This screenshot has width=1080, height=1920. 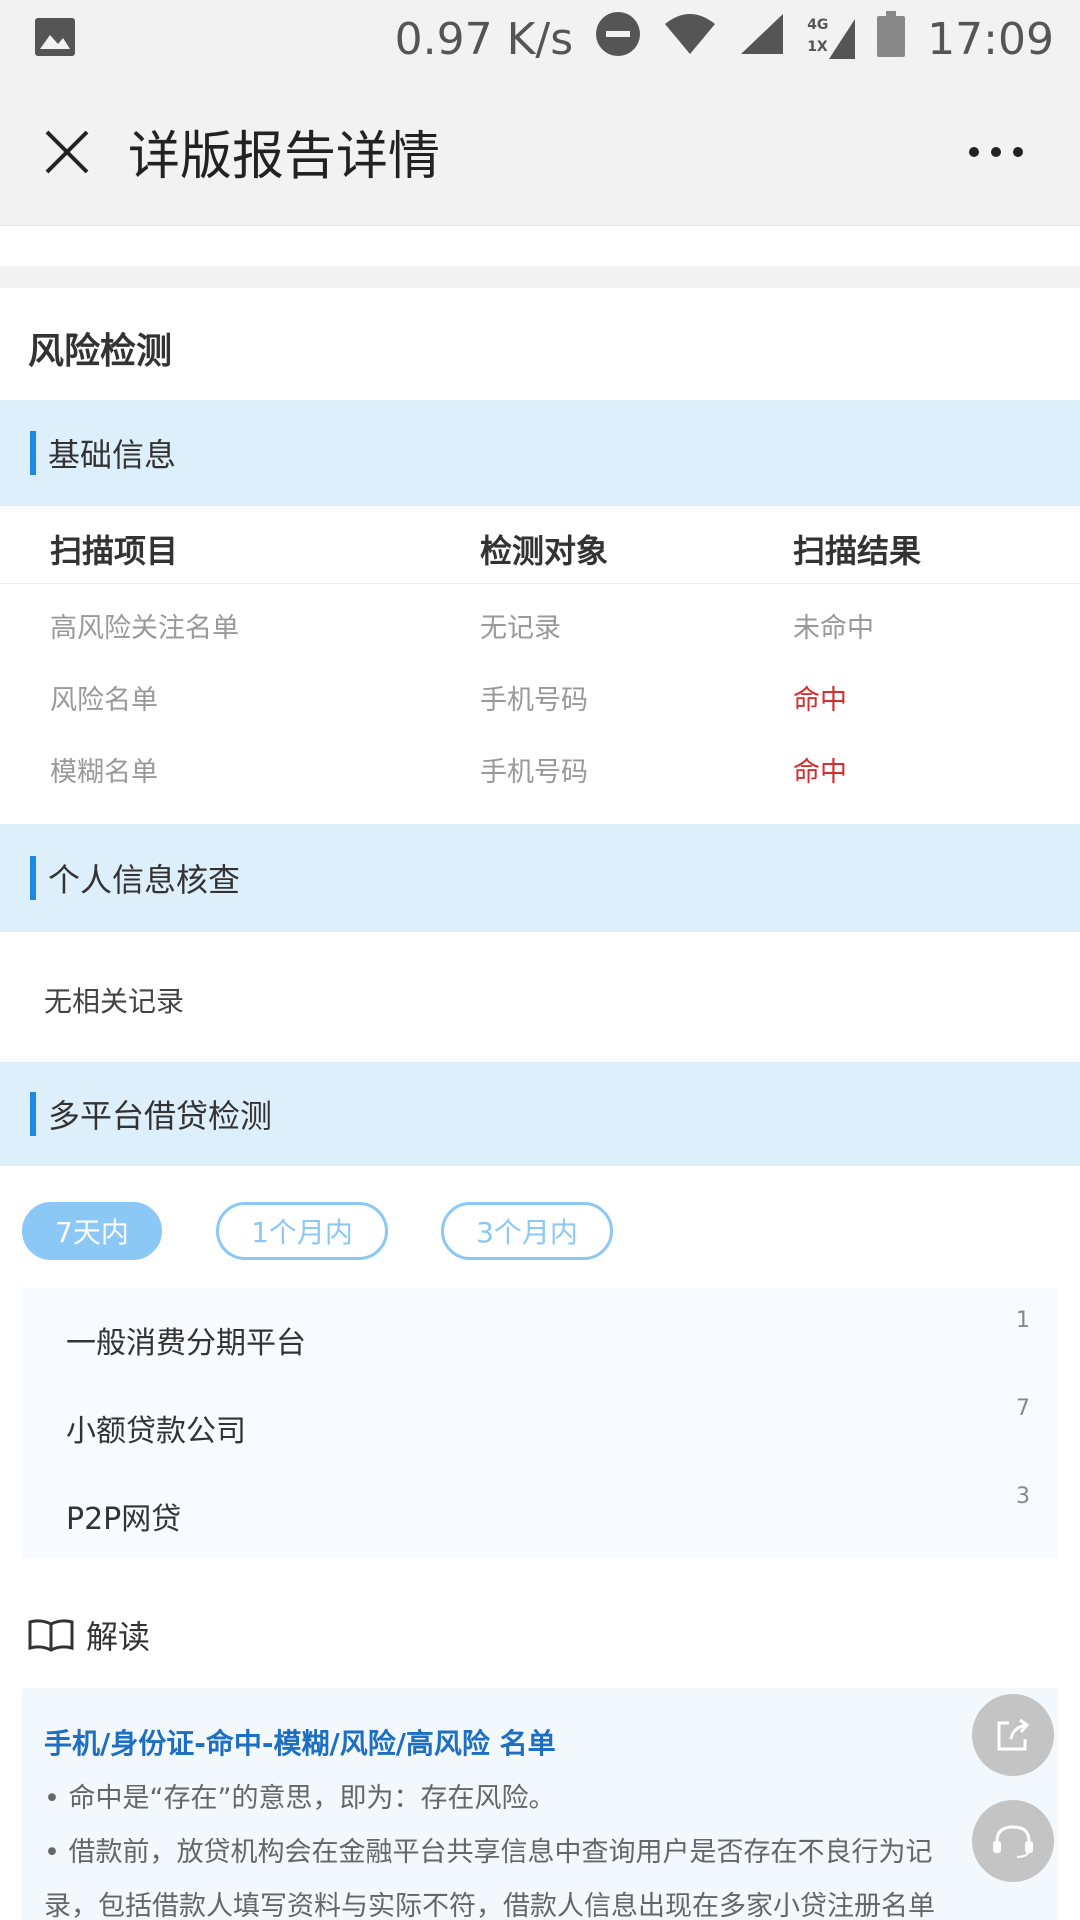 I want to click on row-item: 高风险关注名单, so click(x=144, y=628).